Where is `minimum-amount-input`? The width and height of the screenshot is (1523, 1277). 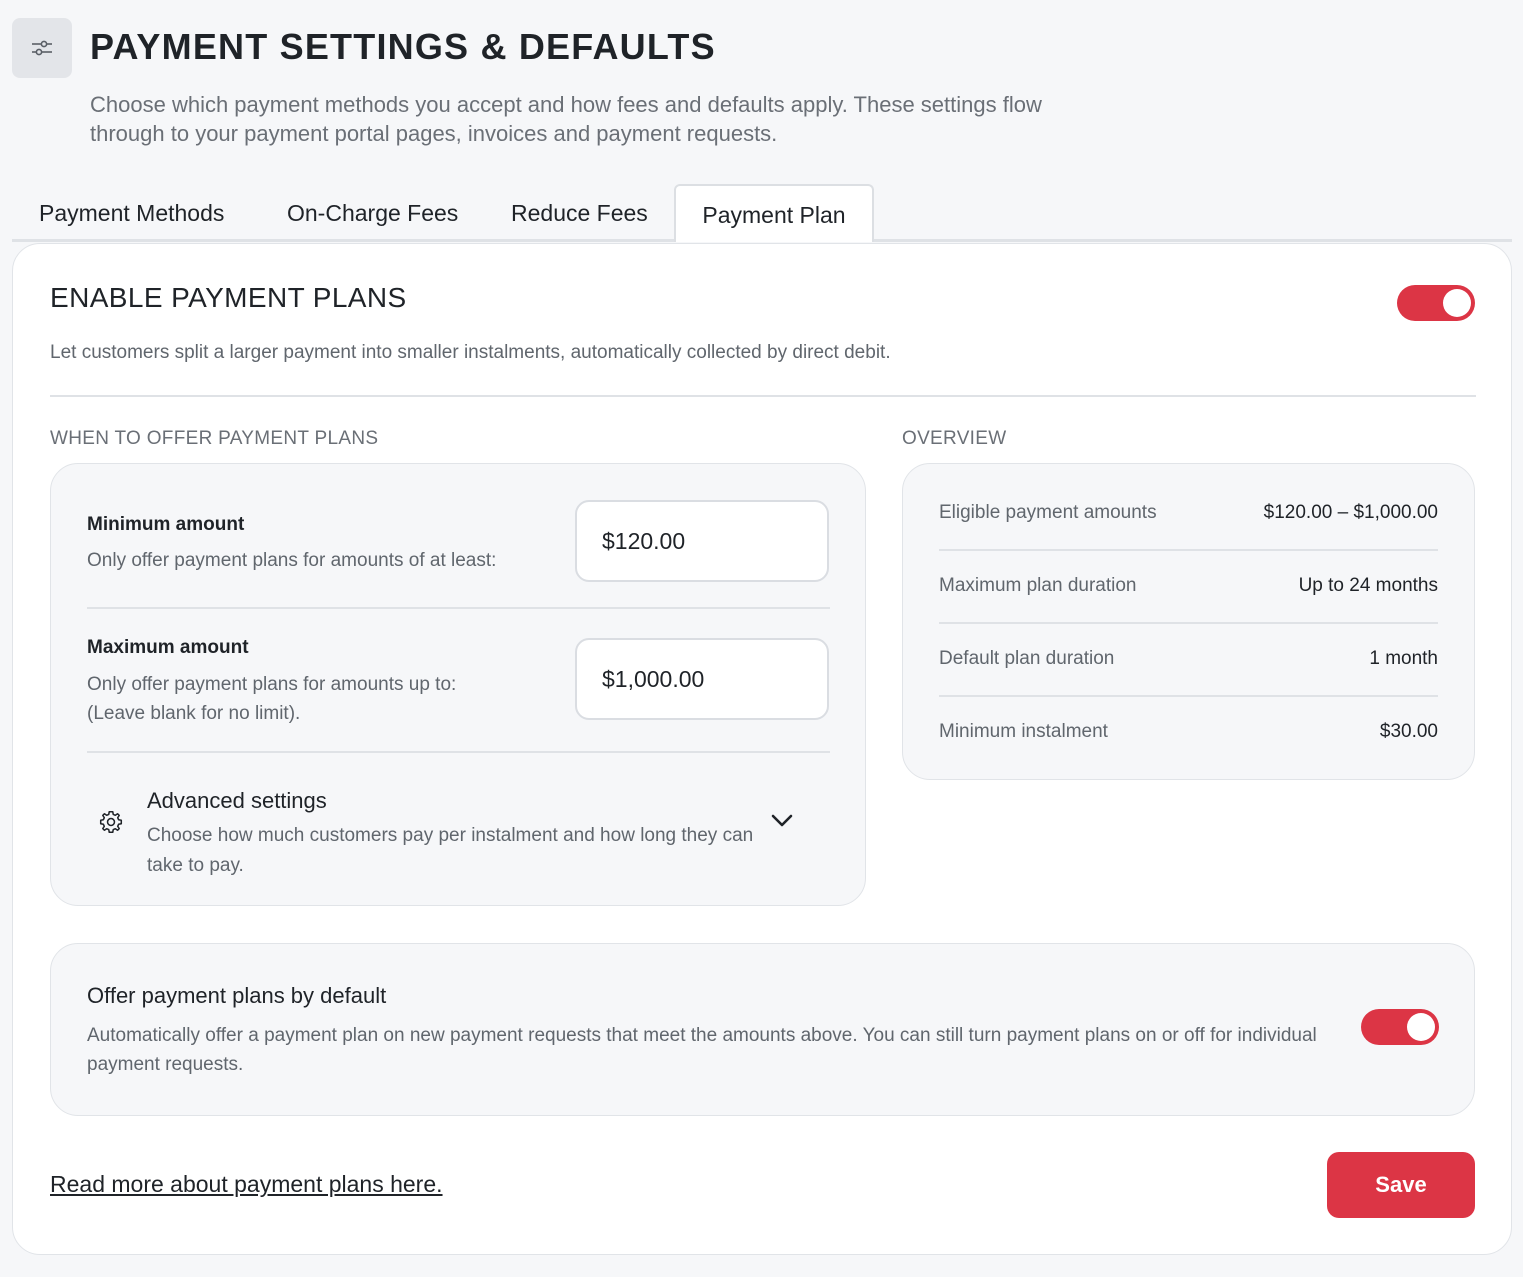 minimum-amount-input is located at coordinates (702, 541).